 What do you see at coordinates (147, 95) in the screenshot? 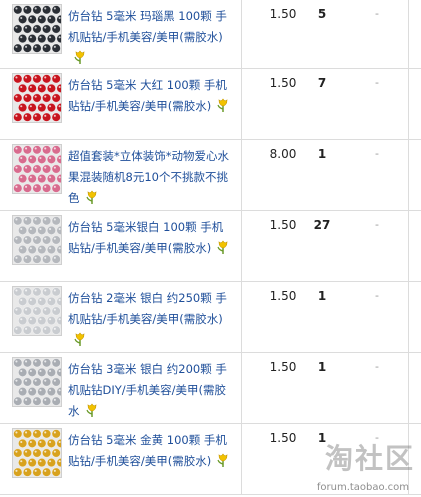
I see `product-title-link: 仿台钻 5毫米 大红 100颗 手机贴钻/手机美容/美甲(需胶水)` at bounding box center [147, 95].